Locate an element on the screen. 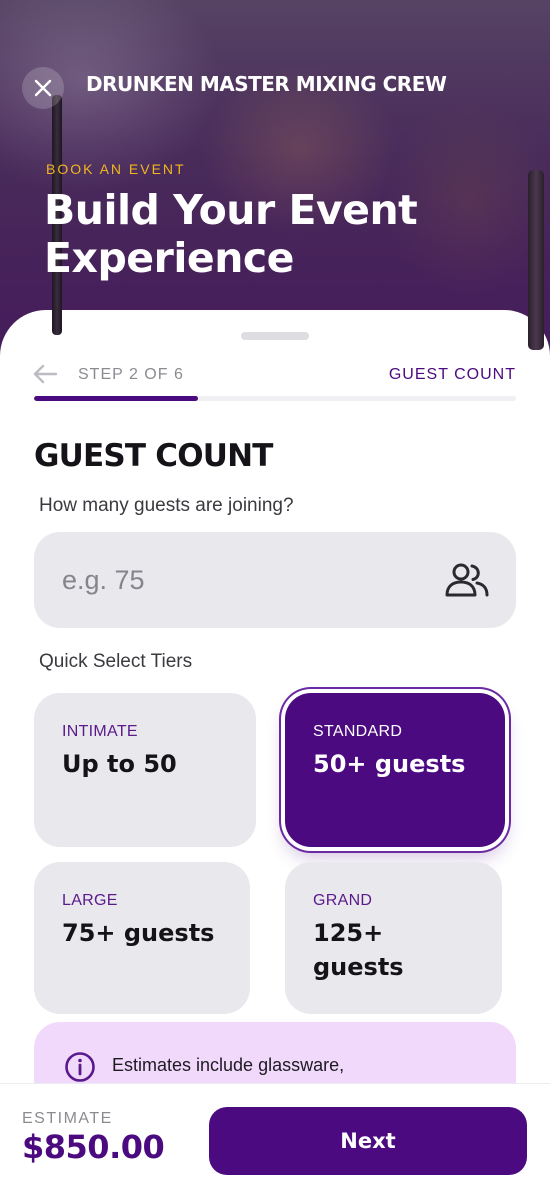  info-text: Estimates include glassware, is located at coordinates (228, 1065).